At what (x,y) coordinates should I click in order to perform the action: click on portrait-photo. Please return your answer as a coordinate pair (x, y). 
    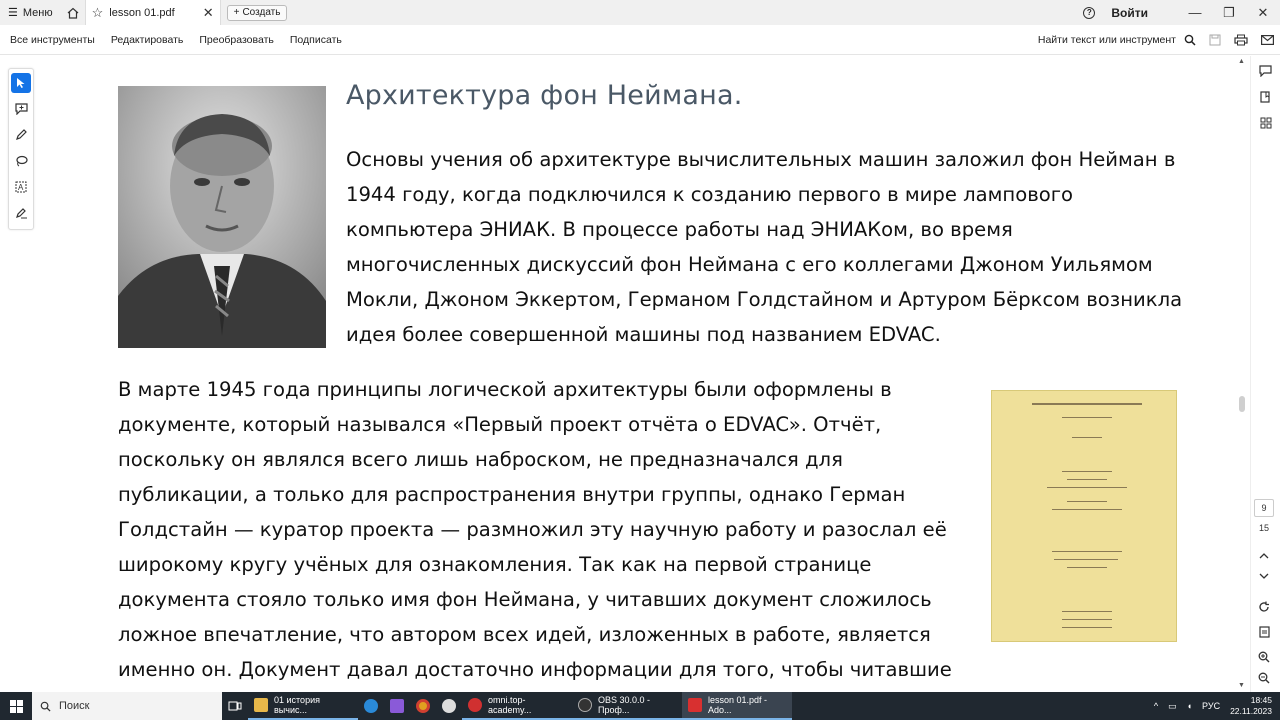
    Looking at the image, I should click on (222, 217).